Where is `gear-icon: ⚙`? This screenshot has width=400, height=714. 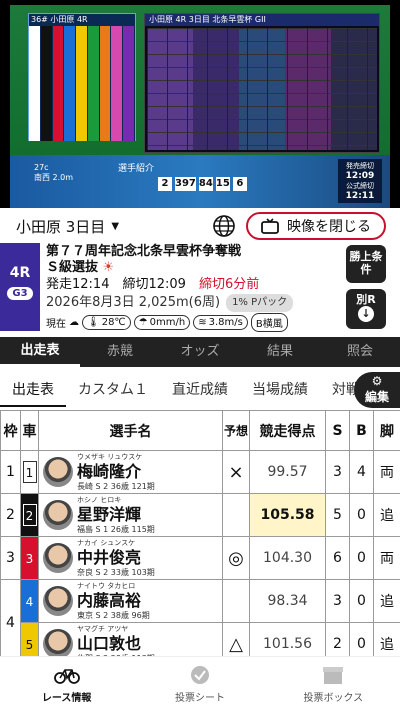
gear-icon: ⚙ is located at coordinates (377, 381).